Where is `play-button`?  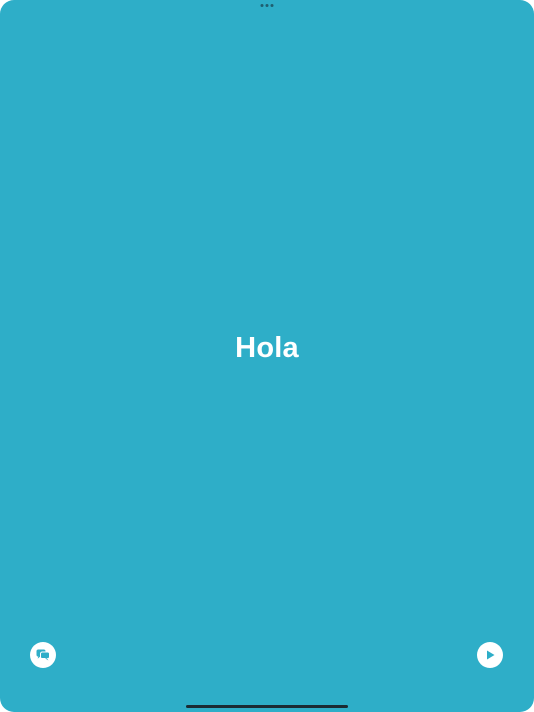 play-button is located at coordinates (490, 655).